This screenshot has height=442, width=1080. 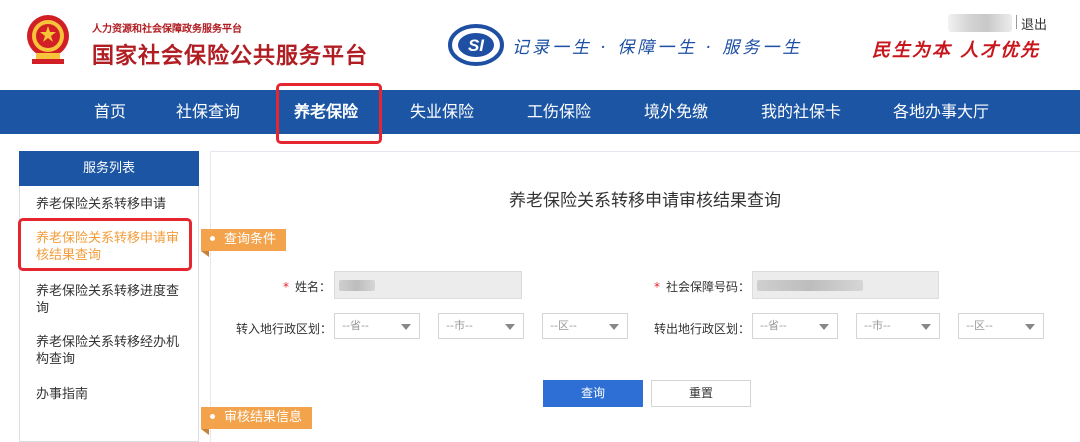 I want to click on page-title: 养老保险关系转移申请审核结果查询, so click(x=645, y=201).